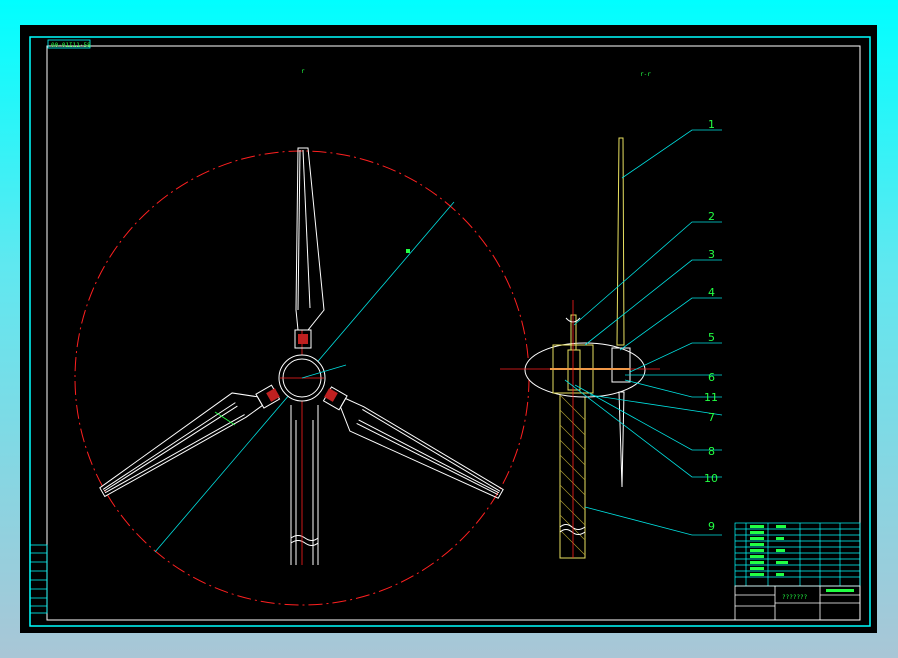 The width and height of the screenshot is (898, 658). I want to click on callout-9: 9, so click(711, 526).